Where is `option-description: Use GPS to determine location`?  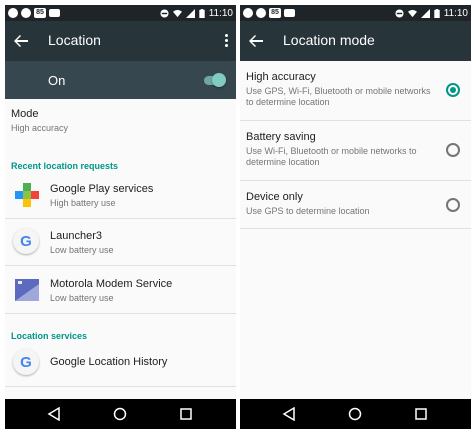
option-description: Use GPS to determine location is located at coordinates (308, 211).